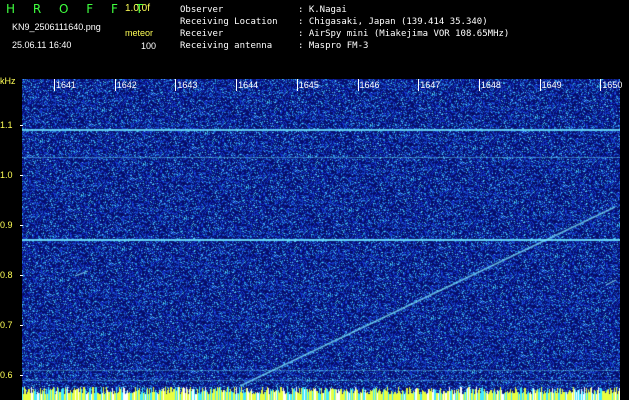 This screenshot has height=400, width=629. I want to click on file-name: KN9_2506111640.png, so click(56, 27).